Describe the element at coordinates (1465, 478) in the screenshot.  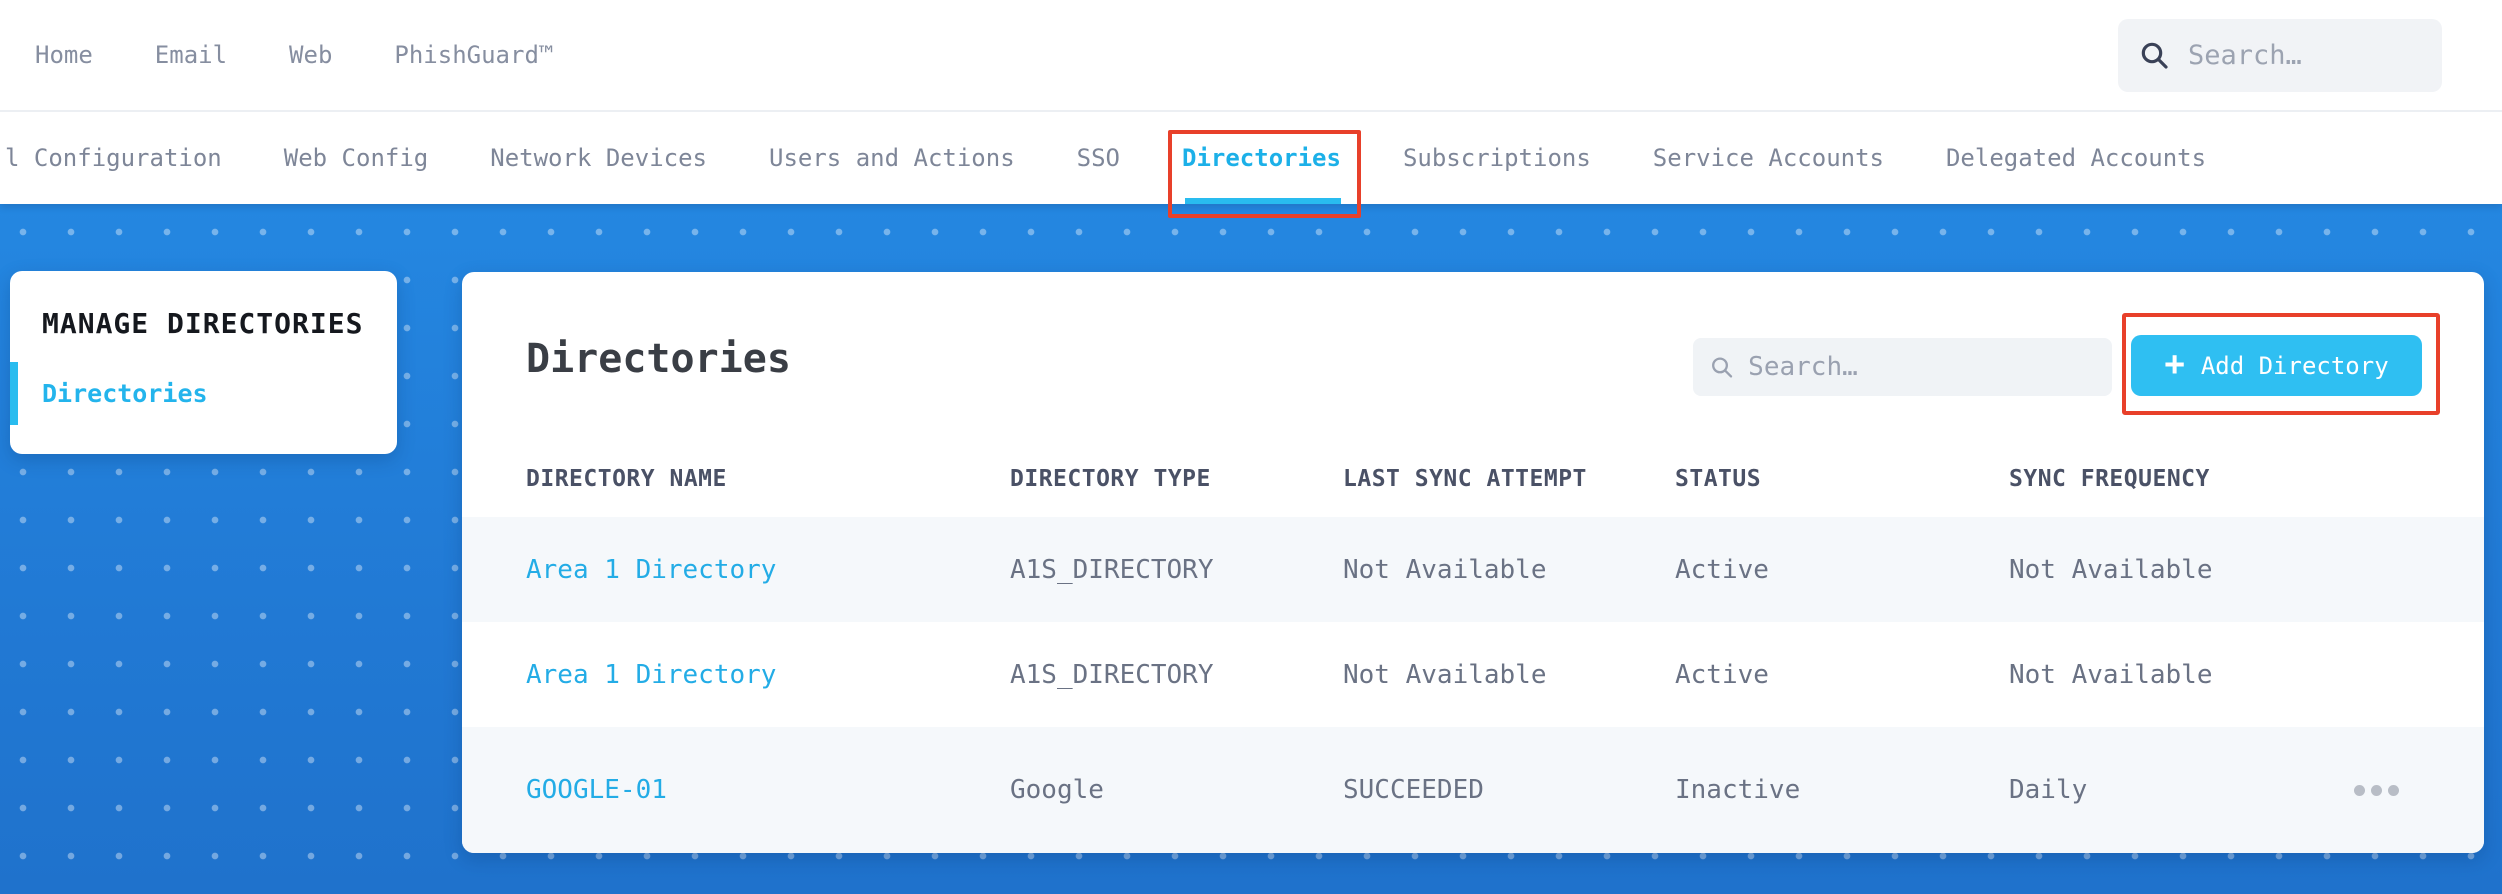
I see `column-header: LAST SYNC ATTEMPT` at that location.